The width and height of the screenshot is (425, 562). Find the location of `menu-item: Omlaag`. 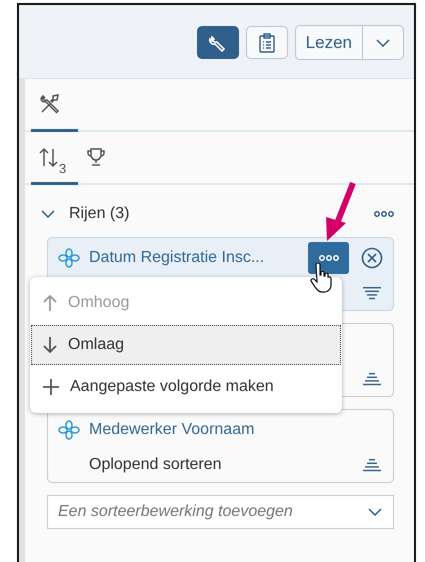

menu-item: Omlaag is located at coordinates (186, 345).